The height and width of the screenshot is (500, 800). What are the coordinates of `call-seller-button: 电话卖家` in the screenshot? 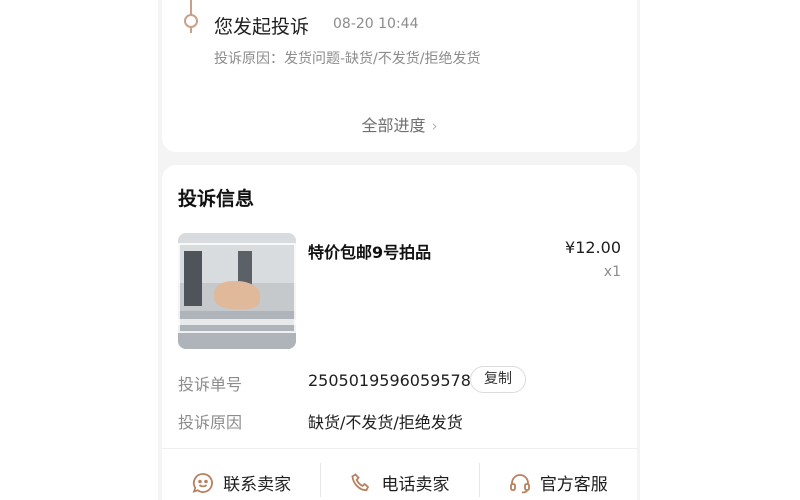 It's located at (399, 474).